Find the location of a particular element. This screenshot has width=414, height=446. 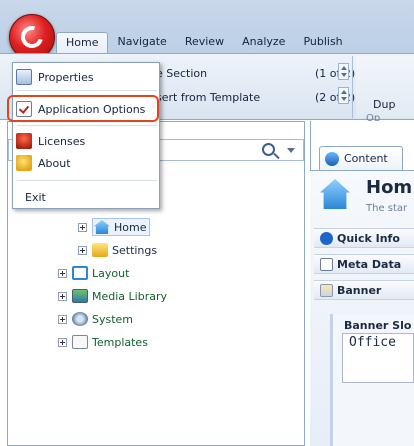

tree-item-templates: Templates is located at coordinates (103, 342).